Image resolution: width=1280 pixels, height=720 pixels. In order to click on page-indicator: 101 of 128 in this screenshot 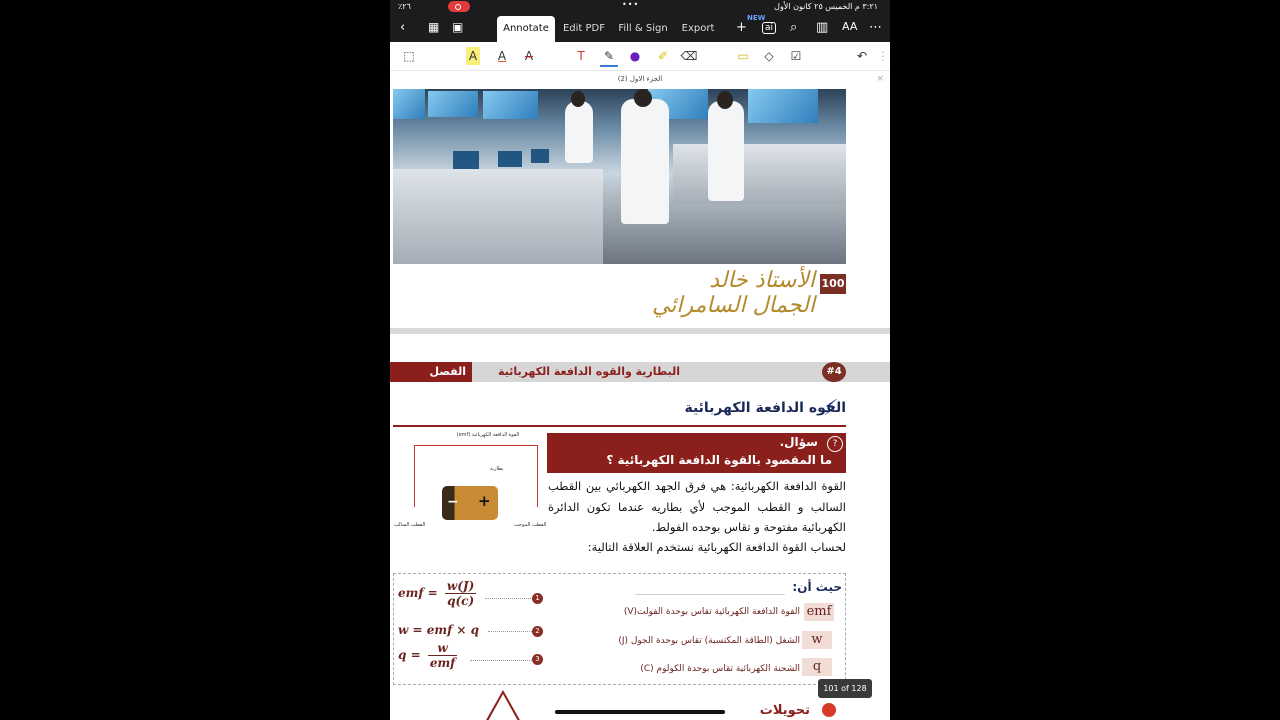, I will do `click(845, 688)`.